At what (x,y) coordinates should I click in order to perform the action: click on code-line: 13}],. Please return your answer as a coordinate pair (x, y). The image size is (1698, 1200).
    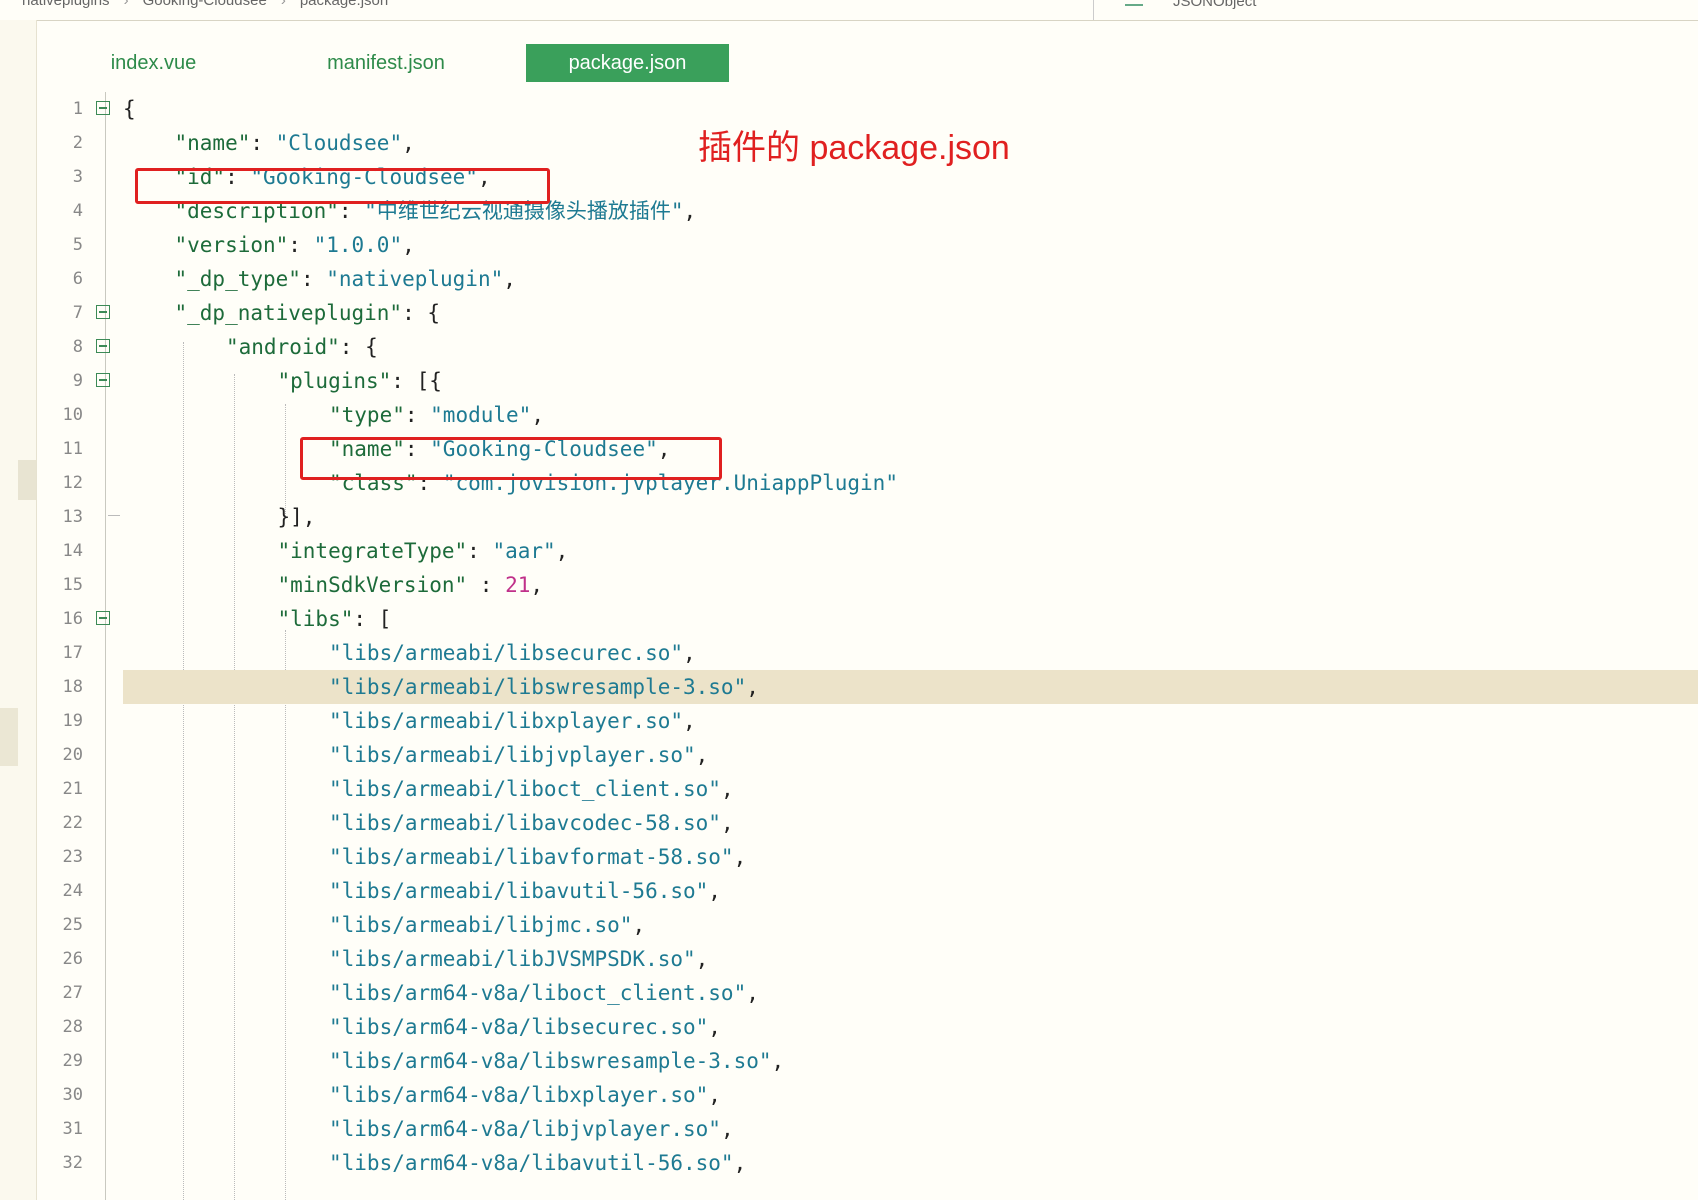
    Looking at the image, I should click on (867, 517).